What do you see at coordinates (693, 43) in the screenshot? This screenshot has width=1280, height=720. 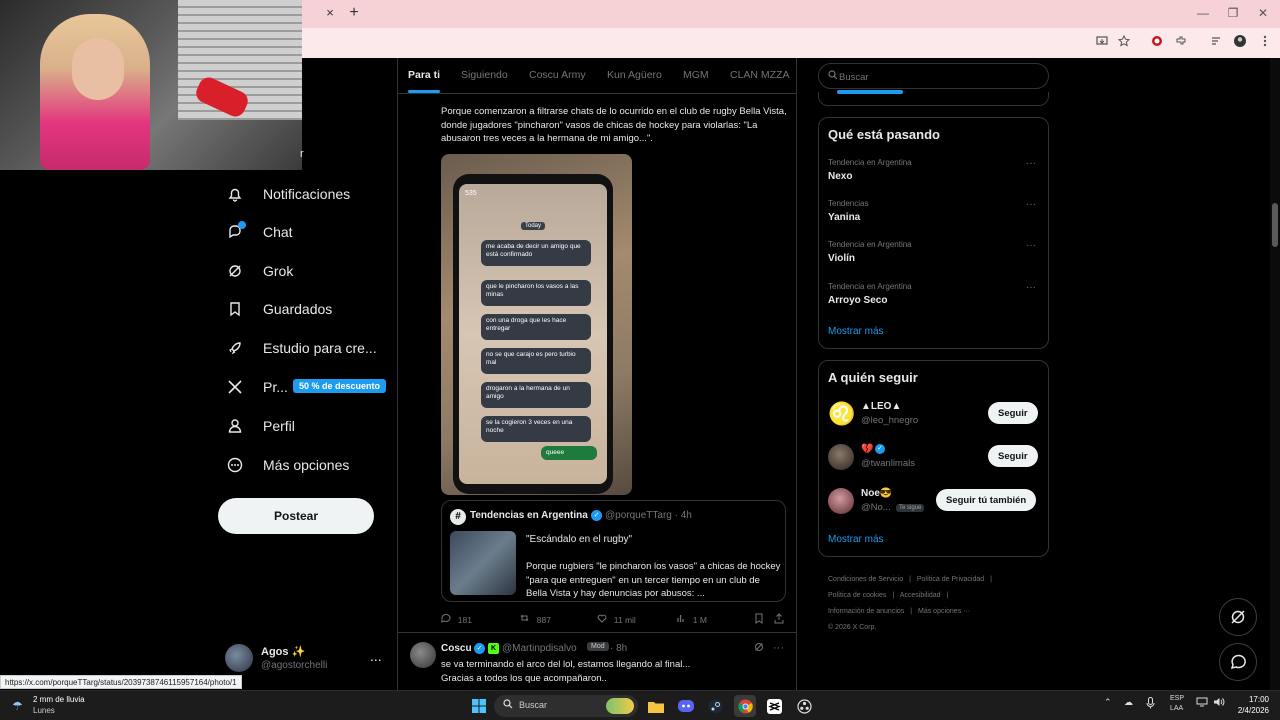 I see `address-bar` at bounding box center [693, 43].